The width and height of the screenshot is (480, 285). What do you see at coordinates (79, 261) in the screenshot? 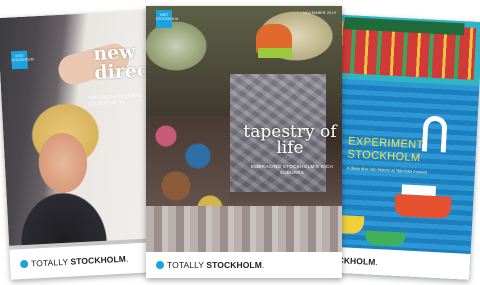
I see `brand-wordmark: TOTALLY STOCKHOLM.` at bounding box center [79, 261].